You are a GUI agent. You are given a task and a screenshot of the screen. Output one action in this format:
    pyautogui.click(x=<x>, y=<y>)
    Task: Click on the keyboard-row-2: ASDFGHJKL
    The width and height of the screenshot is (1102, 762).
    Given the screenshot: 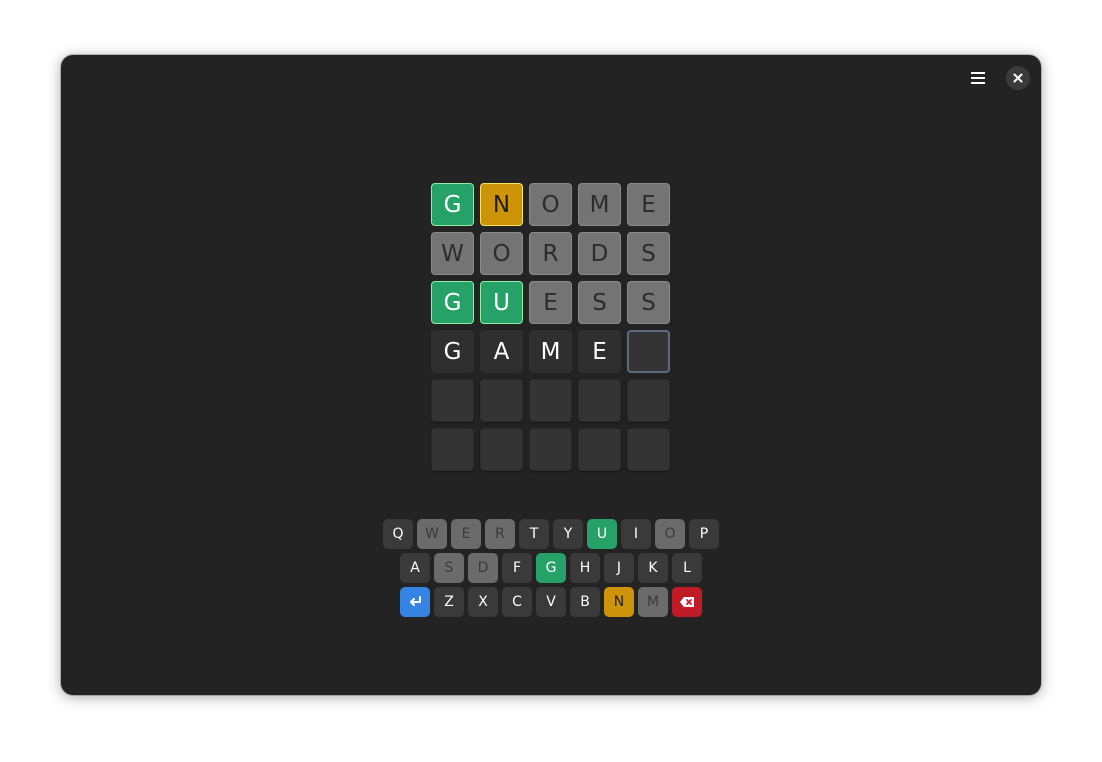 What is the action you would take?
    pyautogui.click(x=551, y=568)
    